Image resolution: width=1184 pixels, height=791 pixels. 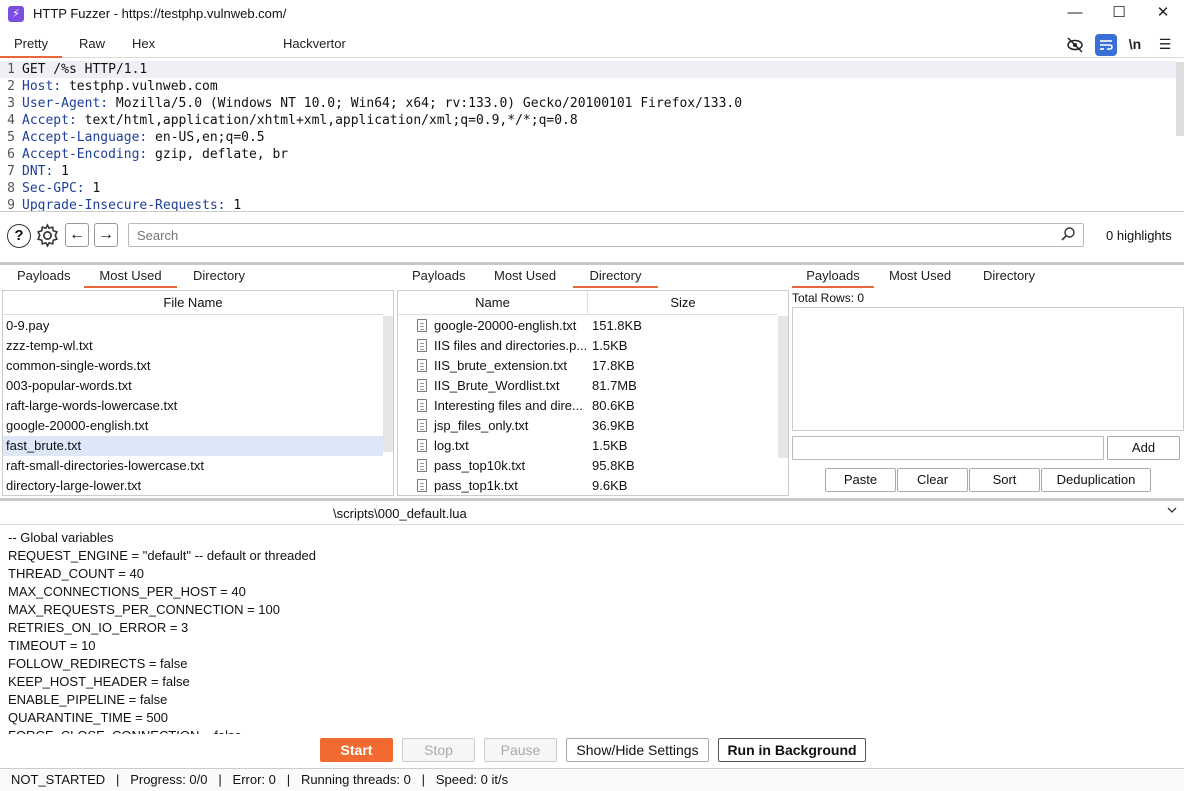 I want to click on tab-pretty: Pretty, so click(x=31, y=46).